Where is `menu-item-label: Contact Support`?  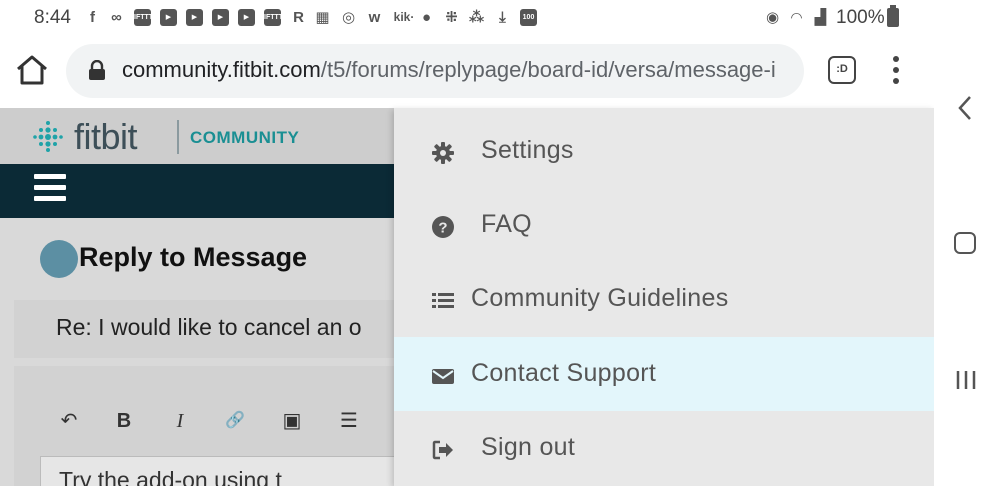
menu-item-label: Contact Support is located at coordinates (564, 373).